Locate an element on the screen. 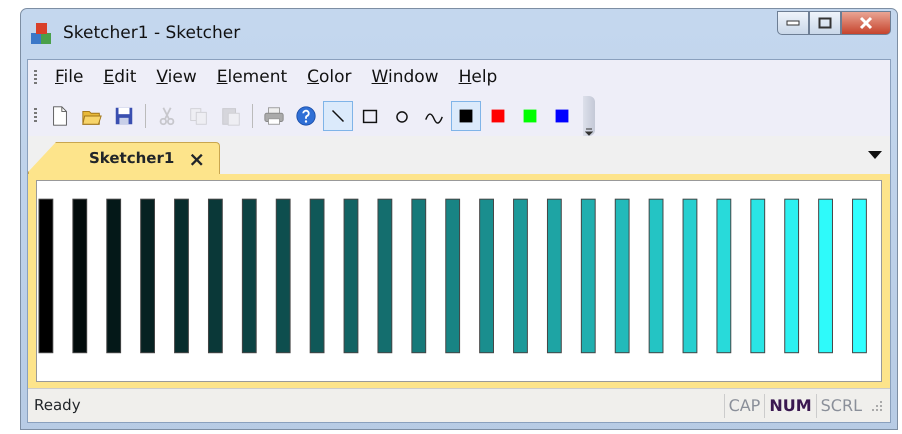 This screenshot has height=434, width=902. caret-icon is located at coordinates (589, 132).